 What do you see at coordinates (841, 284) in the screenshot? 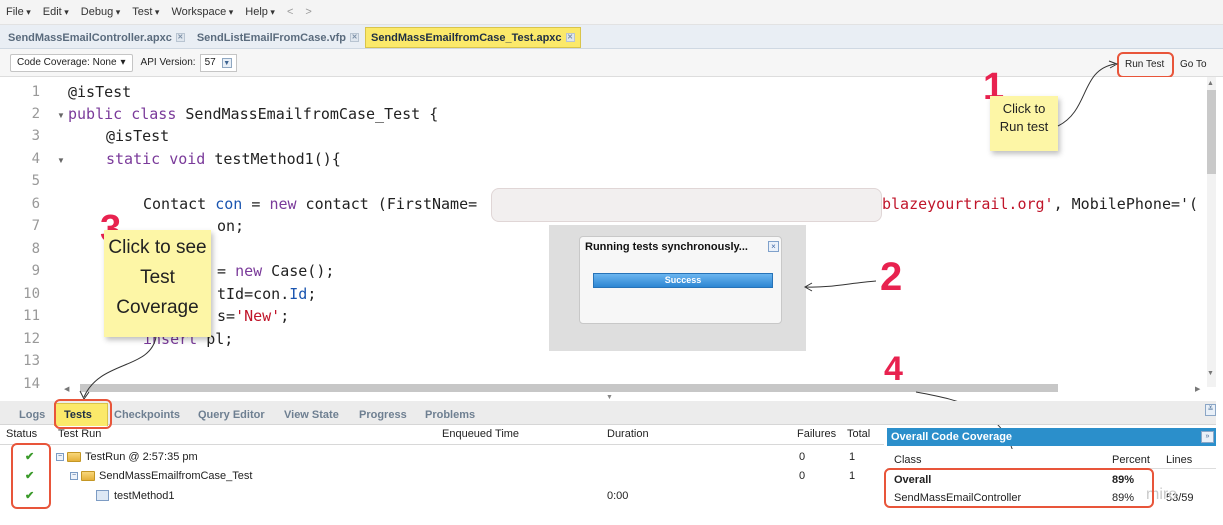
I see `arrow-to-modal` at bounding box center [841, 284].